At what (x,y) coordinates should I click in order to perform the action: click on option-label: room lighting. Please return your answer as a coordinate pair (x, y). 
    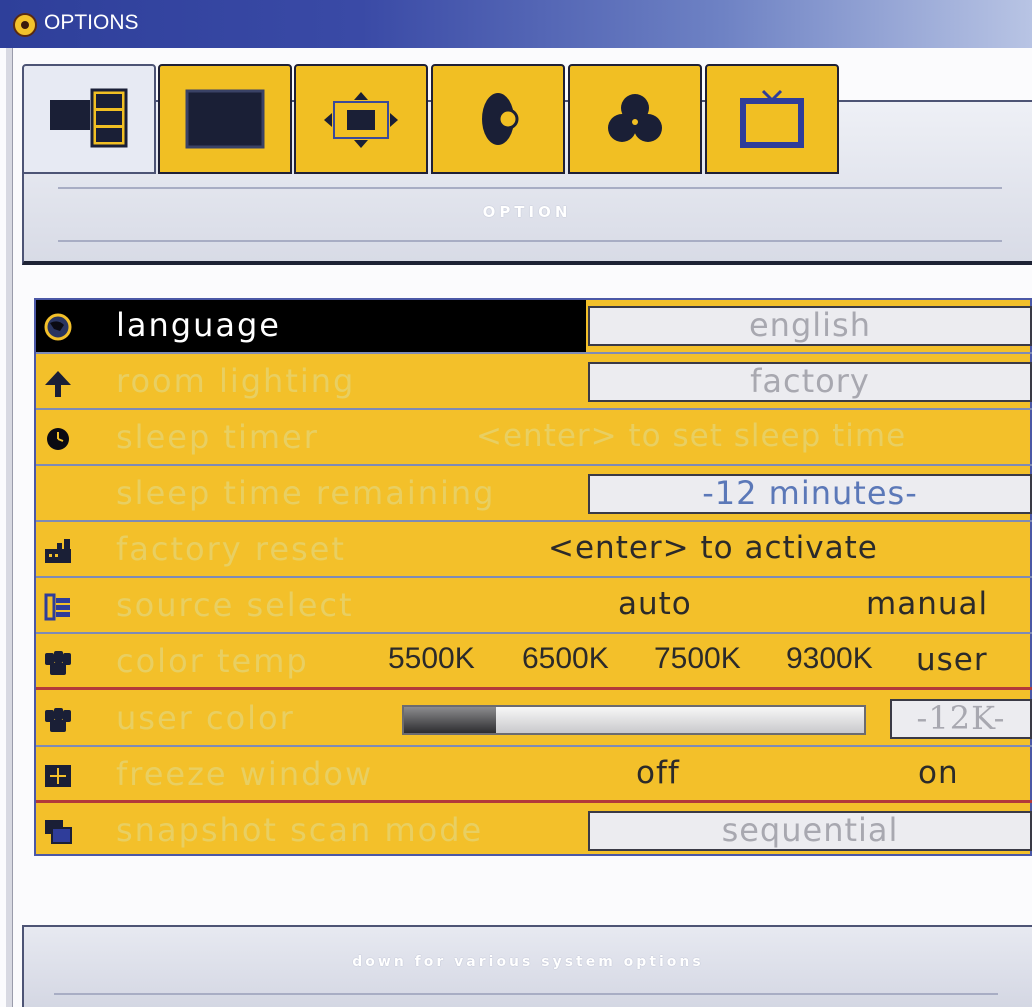
    Looking at the image, I should click on (236, 381).